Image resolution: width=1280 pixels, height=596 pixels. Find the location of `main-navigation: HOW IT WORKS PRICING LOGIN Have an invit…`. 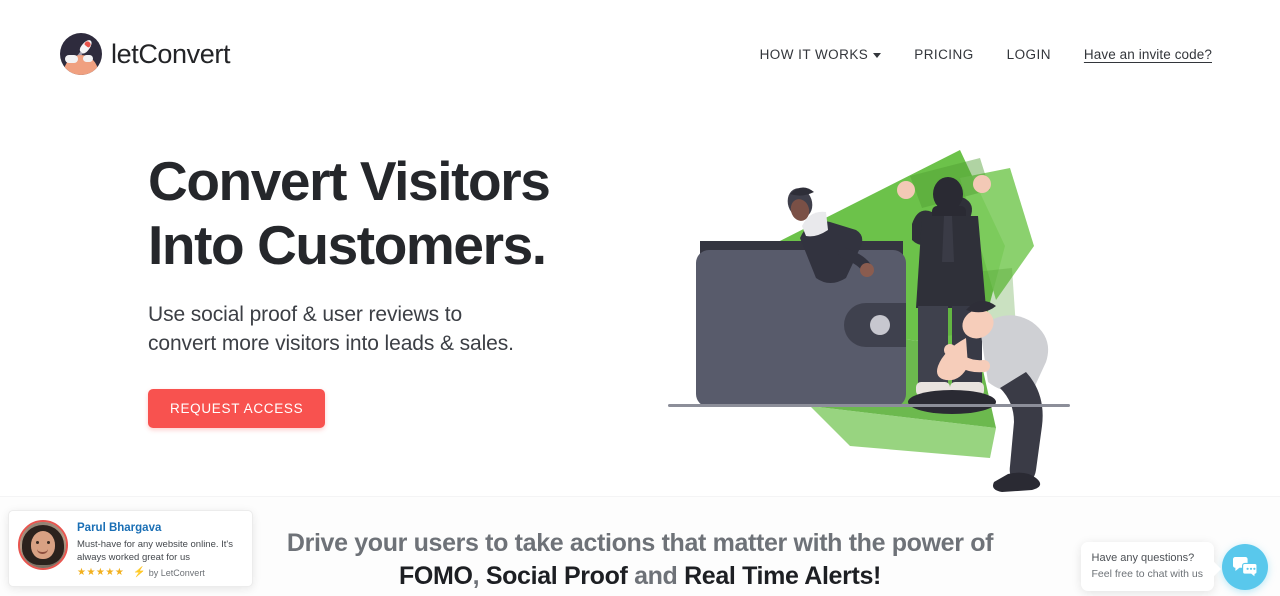

main-navigation: HOW IT WORKS PRICING LOGIN Have an invit… is located at coordinates (986, 54).